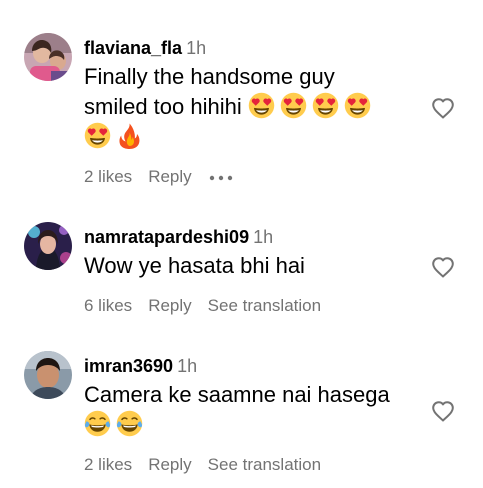  I want to click on comment-text-line: smiled too hihihi, so click(252, 107).